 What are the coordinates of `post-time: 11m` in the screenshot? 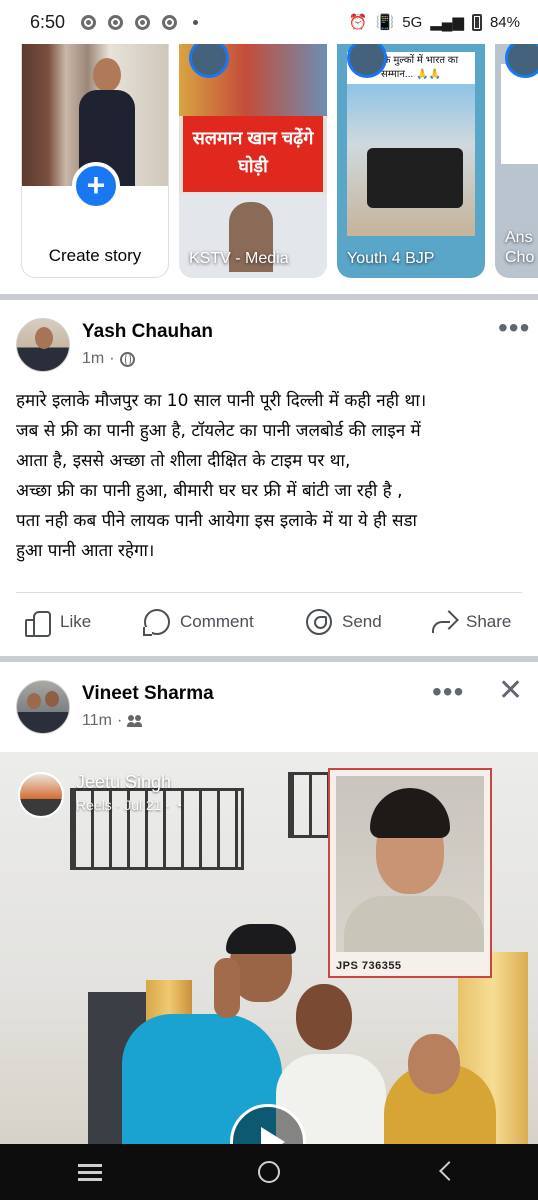 It's located at (97, 721).